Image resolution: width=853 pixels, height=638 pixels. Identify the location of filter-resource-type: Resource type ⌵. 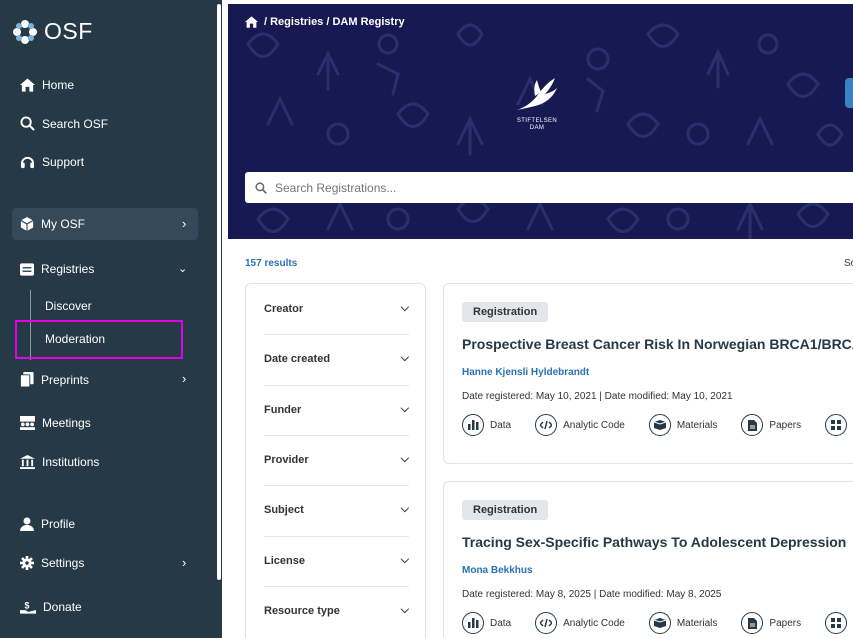
(336, 610).